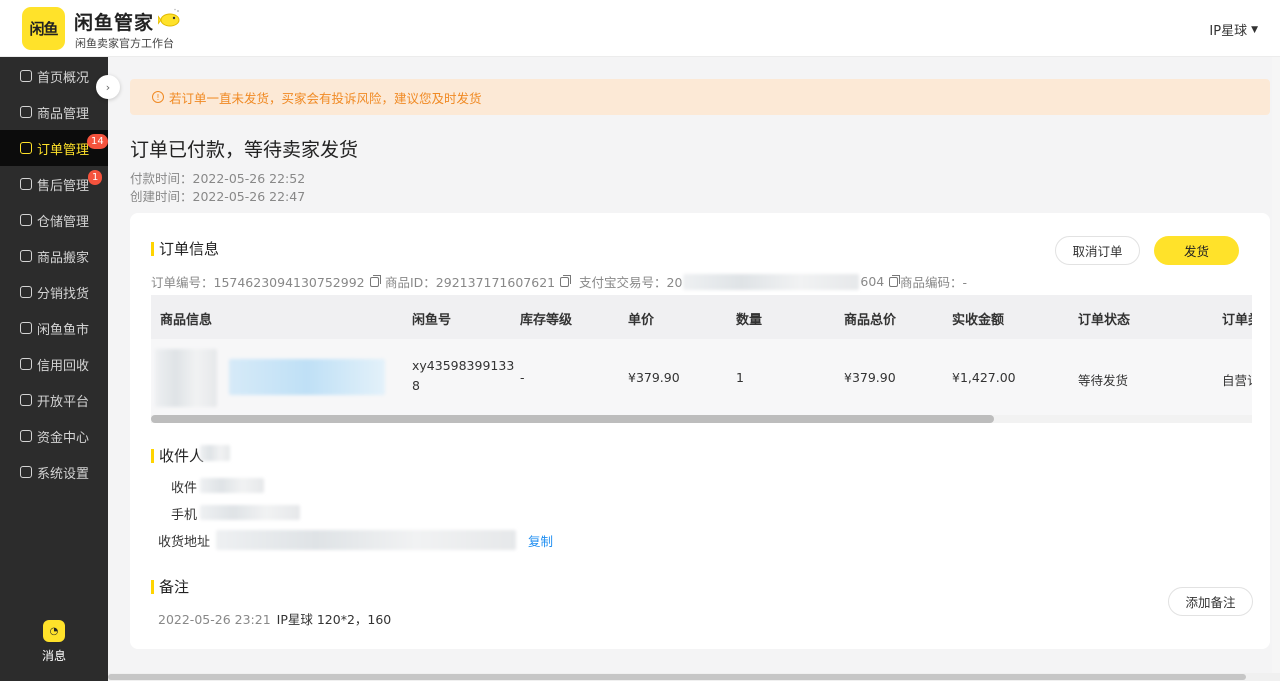 This screenshot has width=1280, height=681. I want to click on order-type: 自营订, so click(1237, 380).